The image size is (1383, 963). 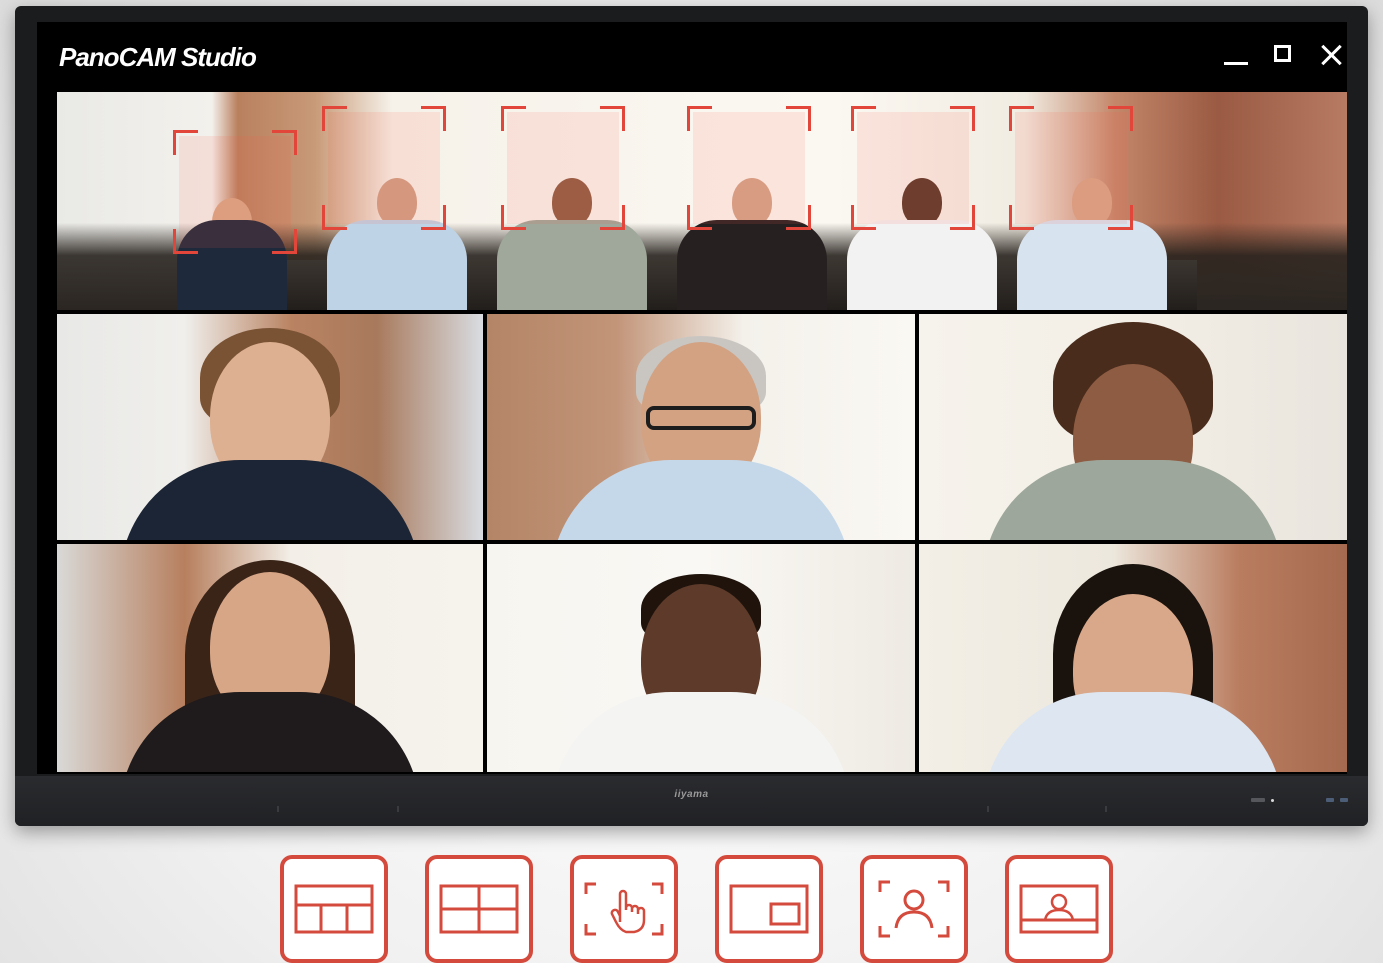 I want to click on maximize-icon, so click(x=1284, y=55).